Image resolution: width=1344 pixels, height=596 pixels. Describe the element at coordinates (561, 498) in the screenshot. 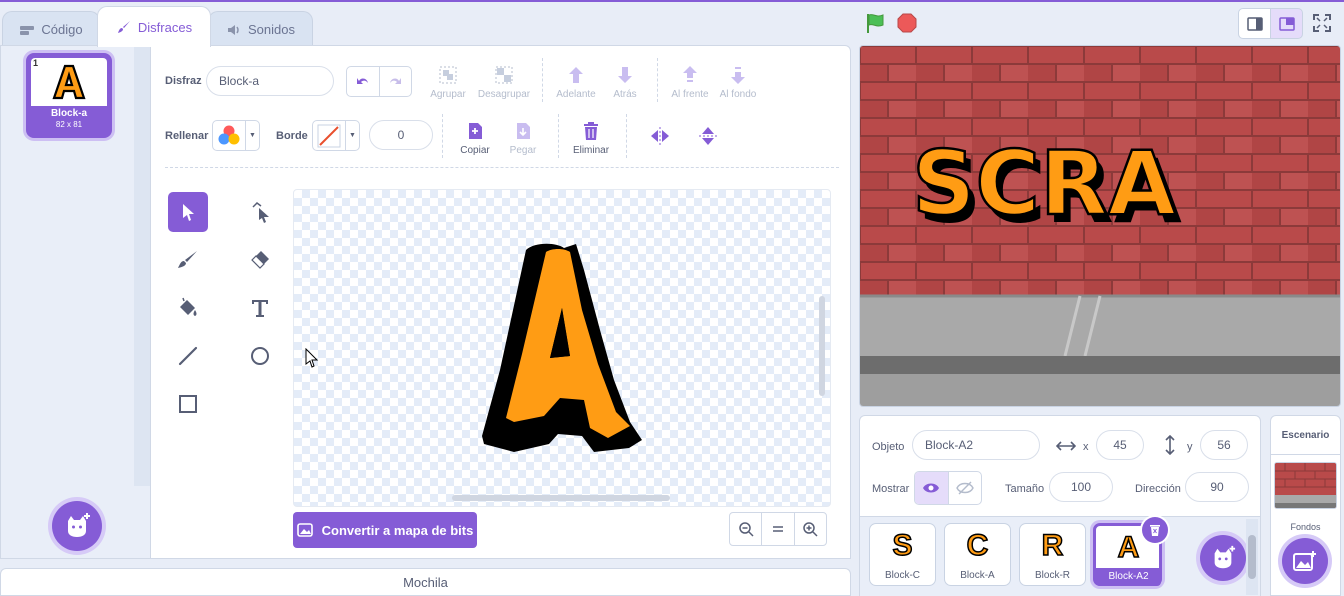

I see `canvas-horizontal-scrollbar` at that location.